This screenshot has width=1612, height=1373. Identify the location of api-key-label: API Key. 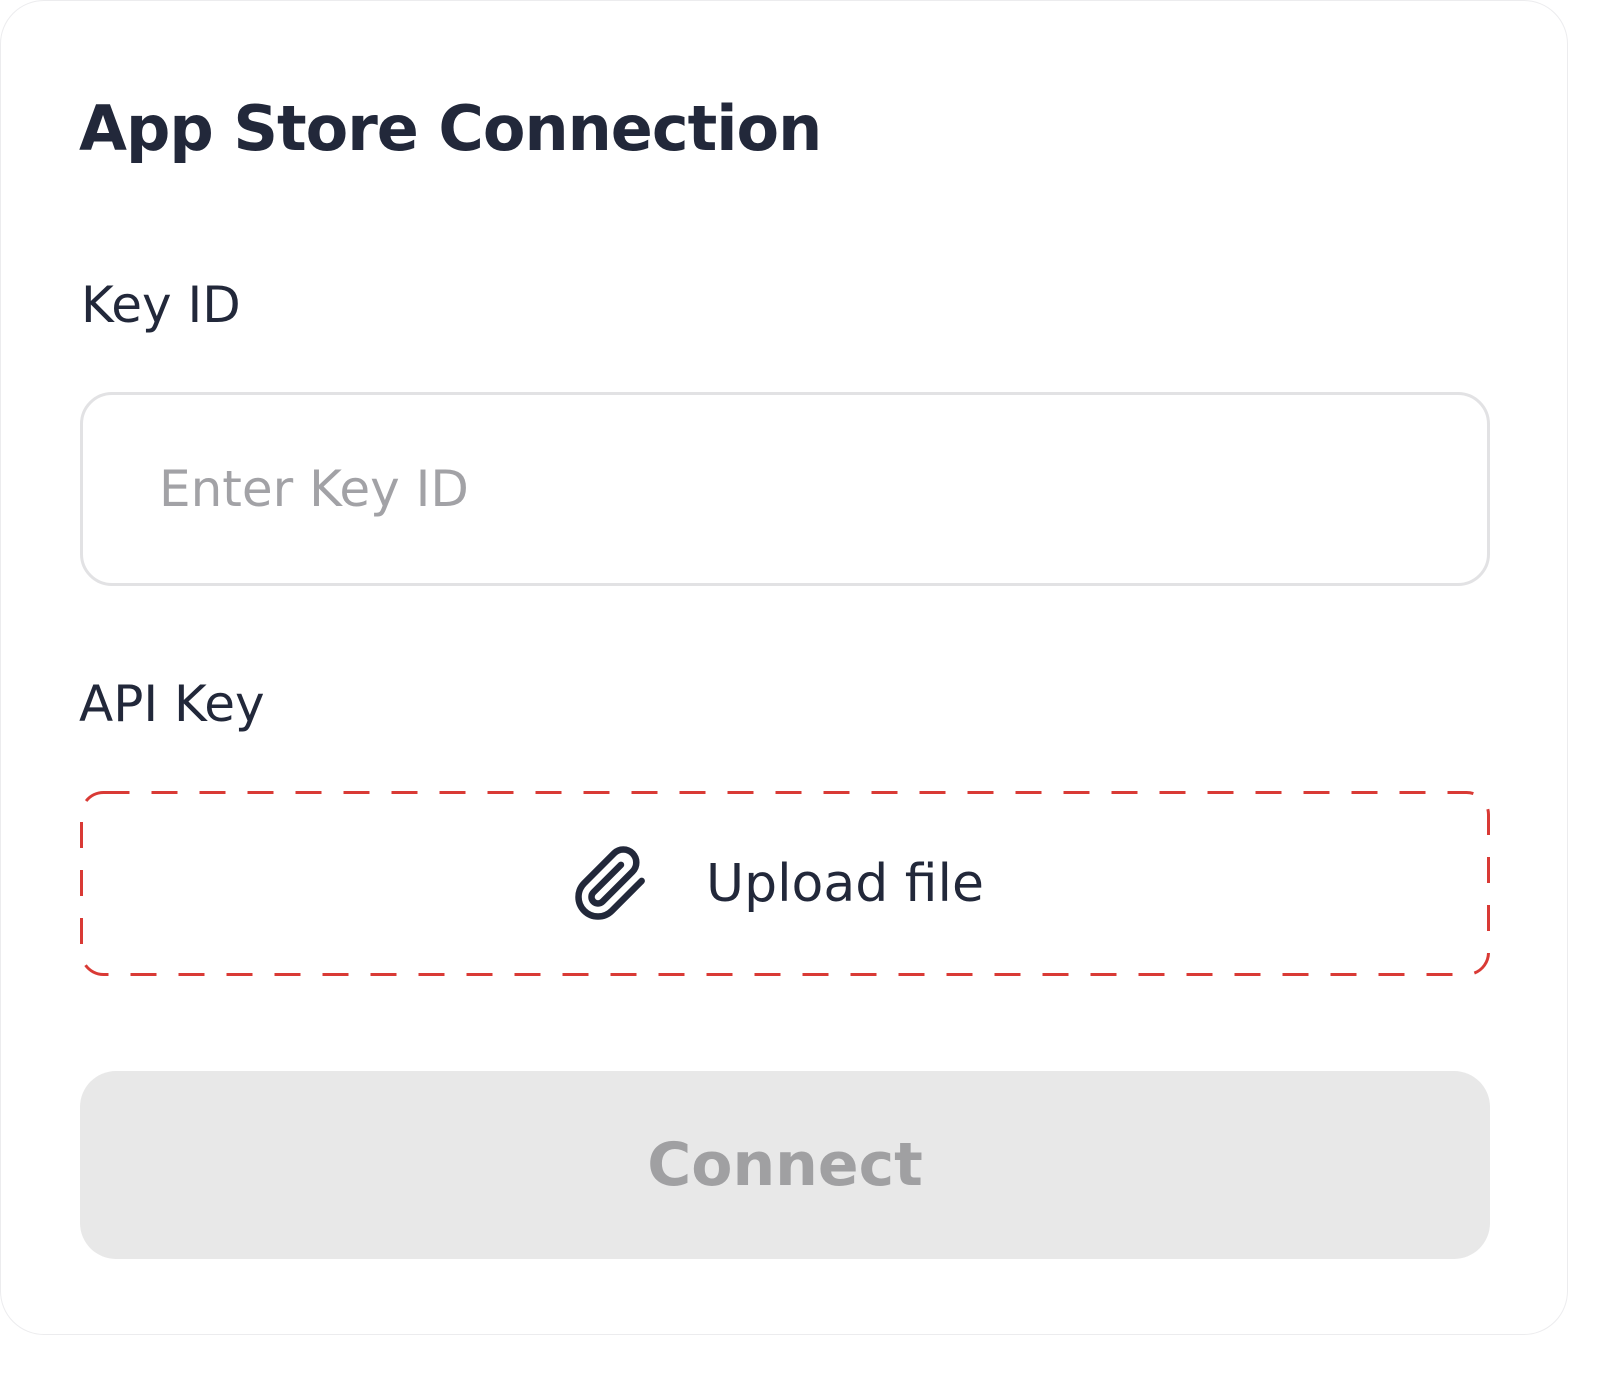
(172, 704).